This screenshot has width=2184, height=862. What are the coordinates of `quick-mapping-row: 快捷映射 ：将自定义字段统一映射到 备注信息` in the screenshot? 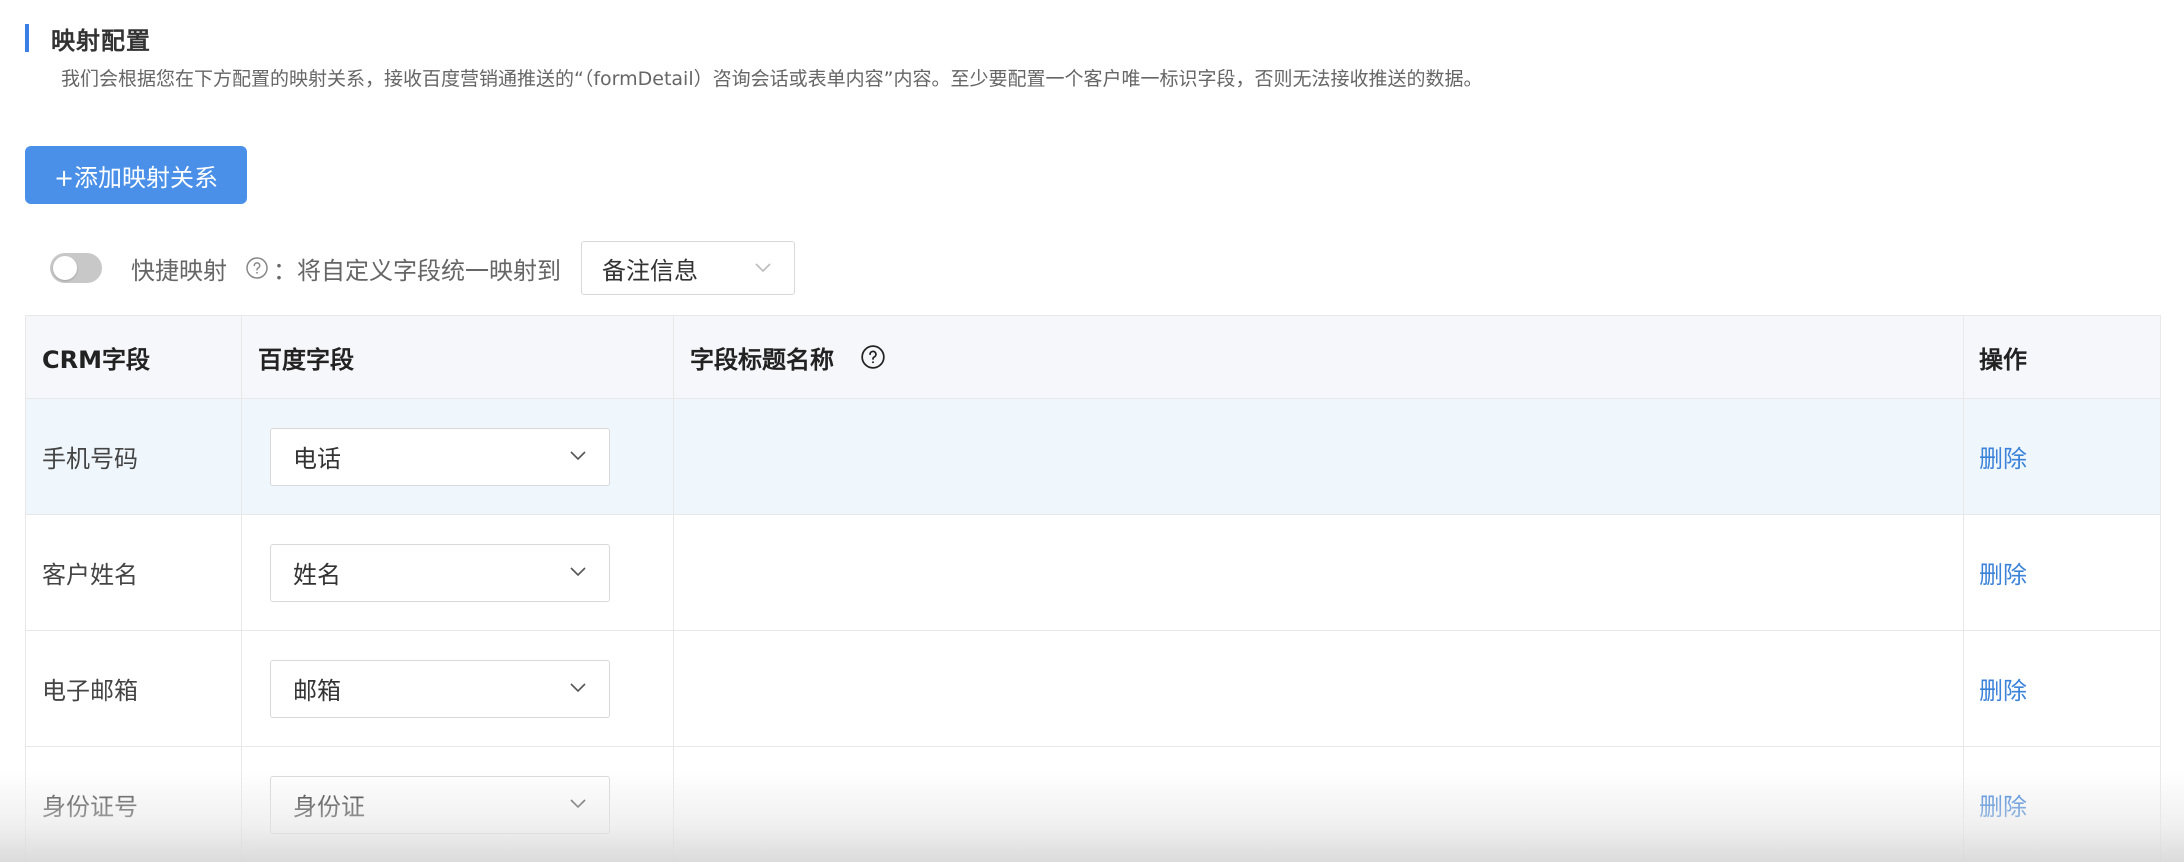 It's located at (422, 268).